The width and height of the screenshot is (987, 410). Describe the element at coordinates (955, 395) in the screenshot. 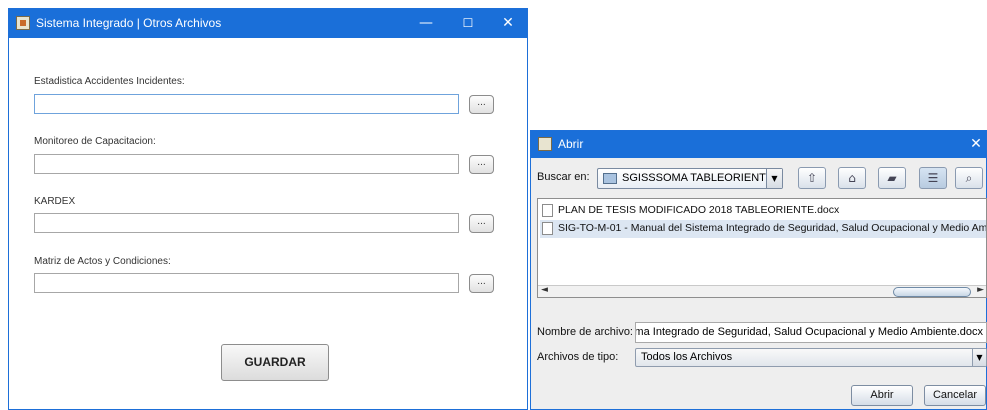

I see `cancel-button: Cancelar` at that location.